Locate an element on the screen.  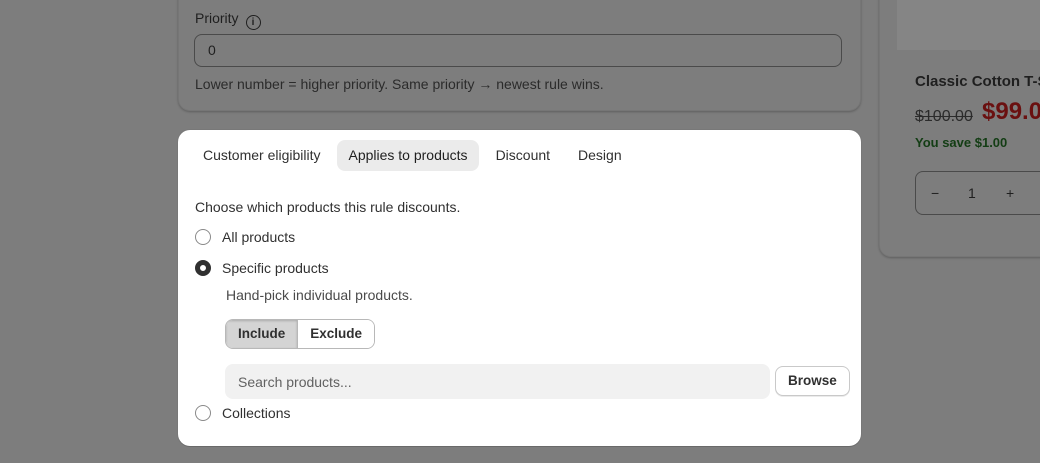
product-search-input is located at coordinates (497, 381).